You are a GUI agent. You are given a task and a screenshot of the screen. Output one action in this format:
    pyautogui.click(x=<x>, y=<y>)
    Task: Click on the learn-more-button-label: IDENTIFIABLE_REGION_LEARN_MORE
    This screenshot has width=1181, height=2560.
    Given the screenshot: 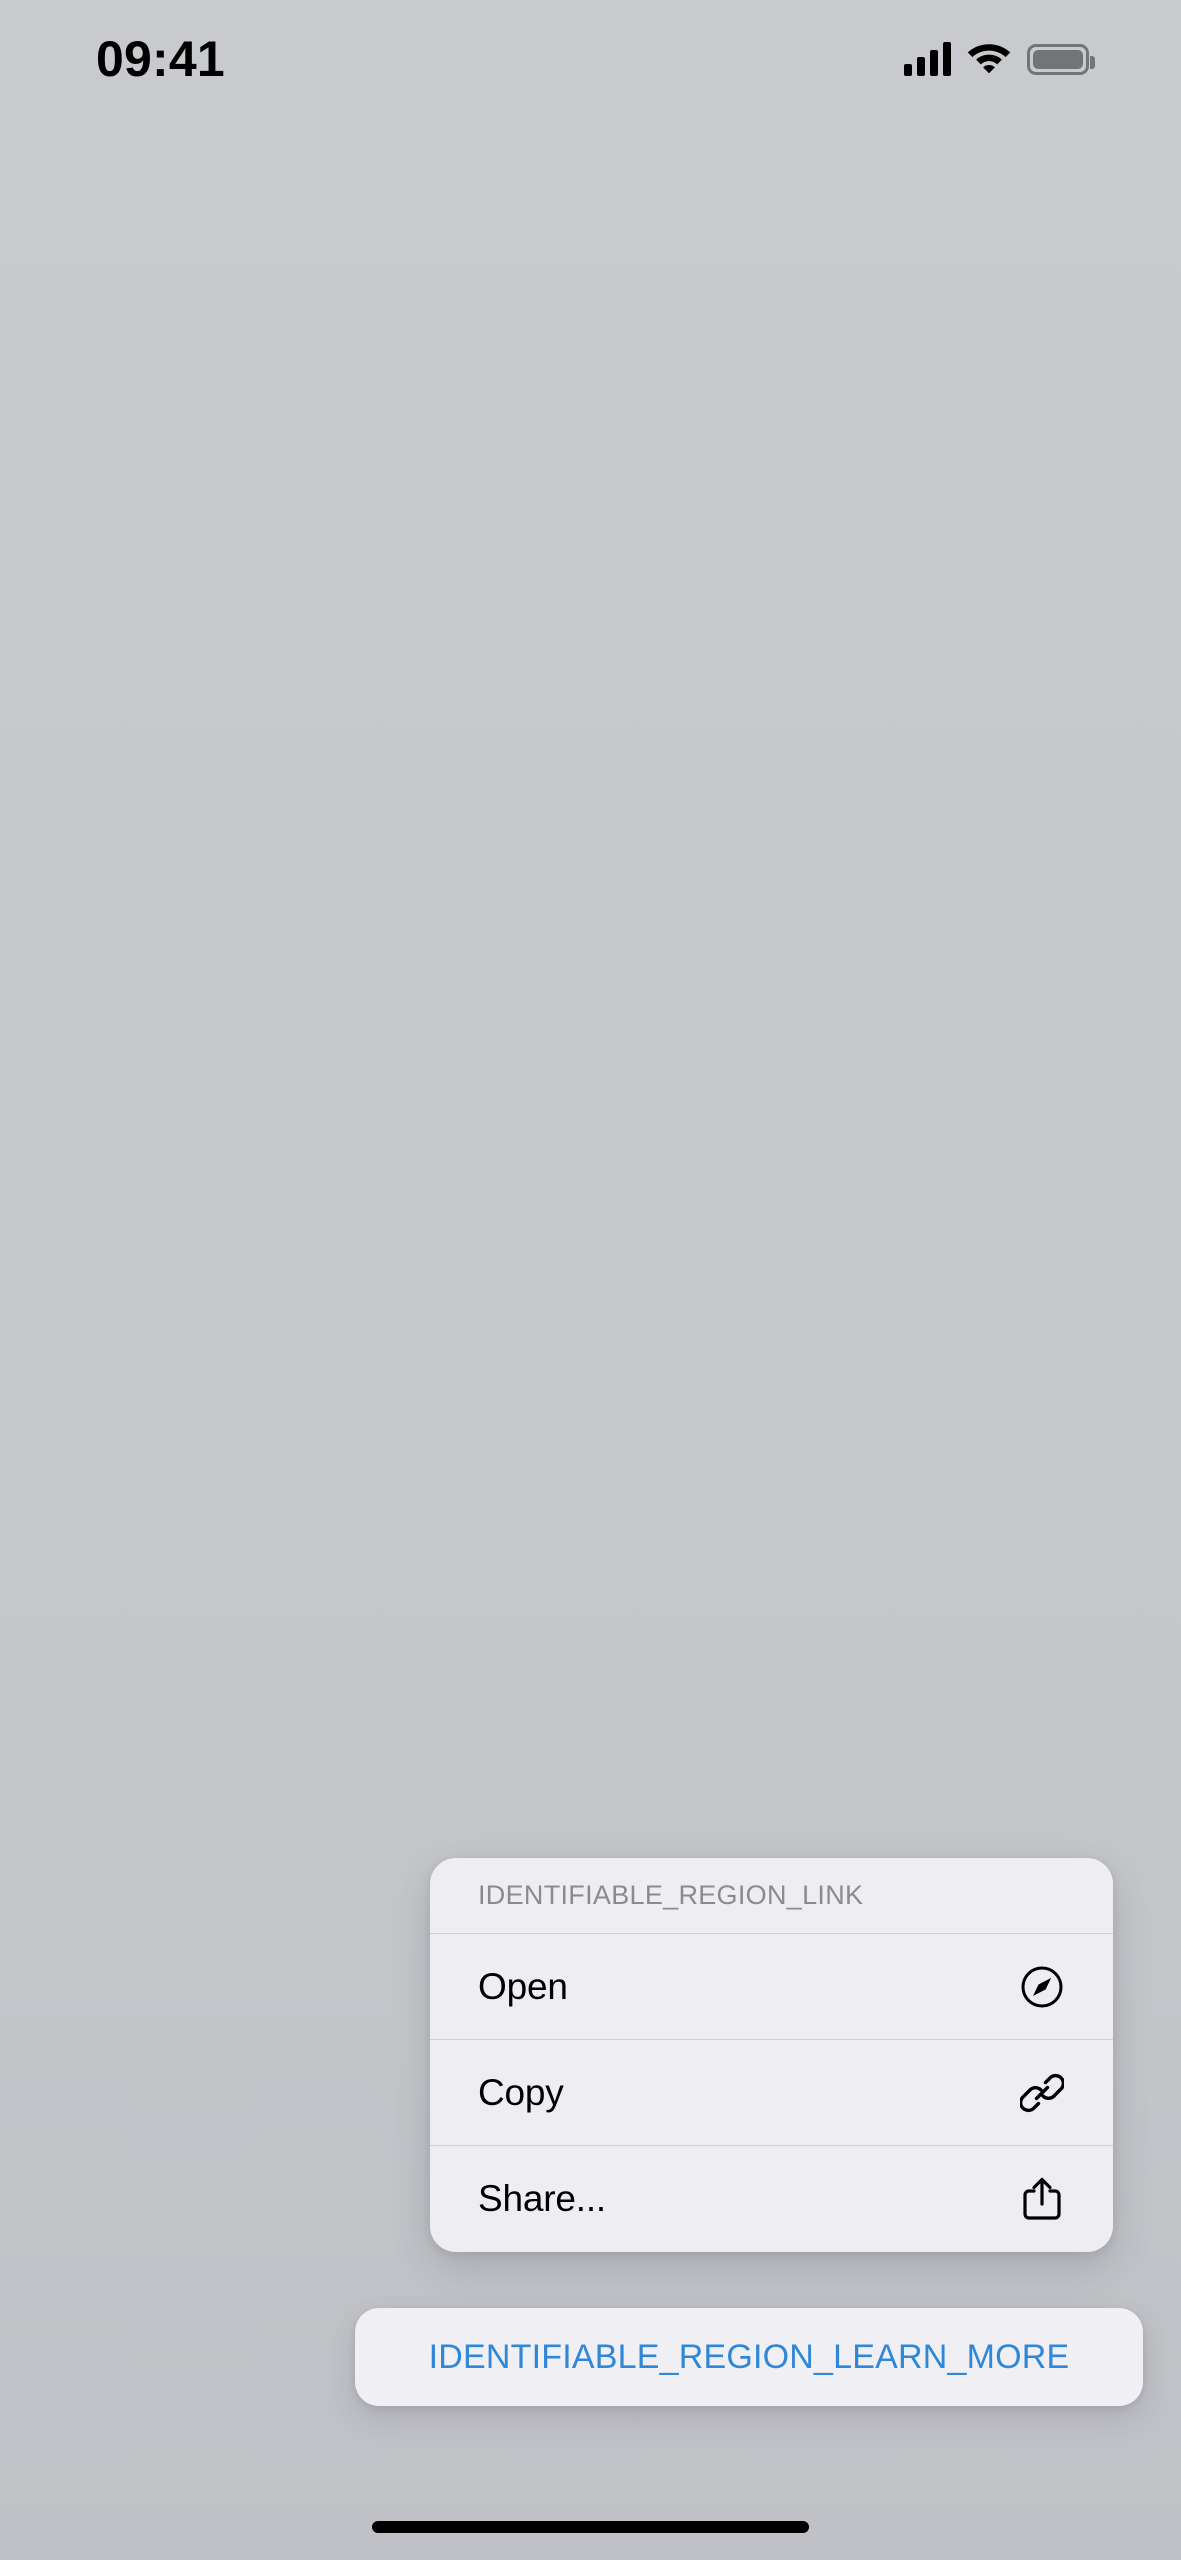 What is the action you would take?
    pyautogui.click(x=749, y=2356)
    